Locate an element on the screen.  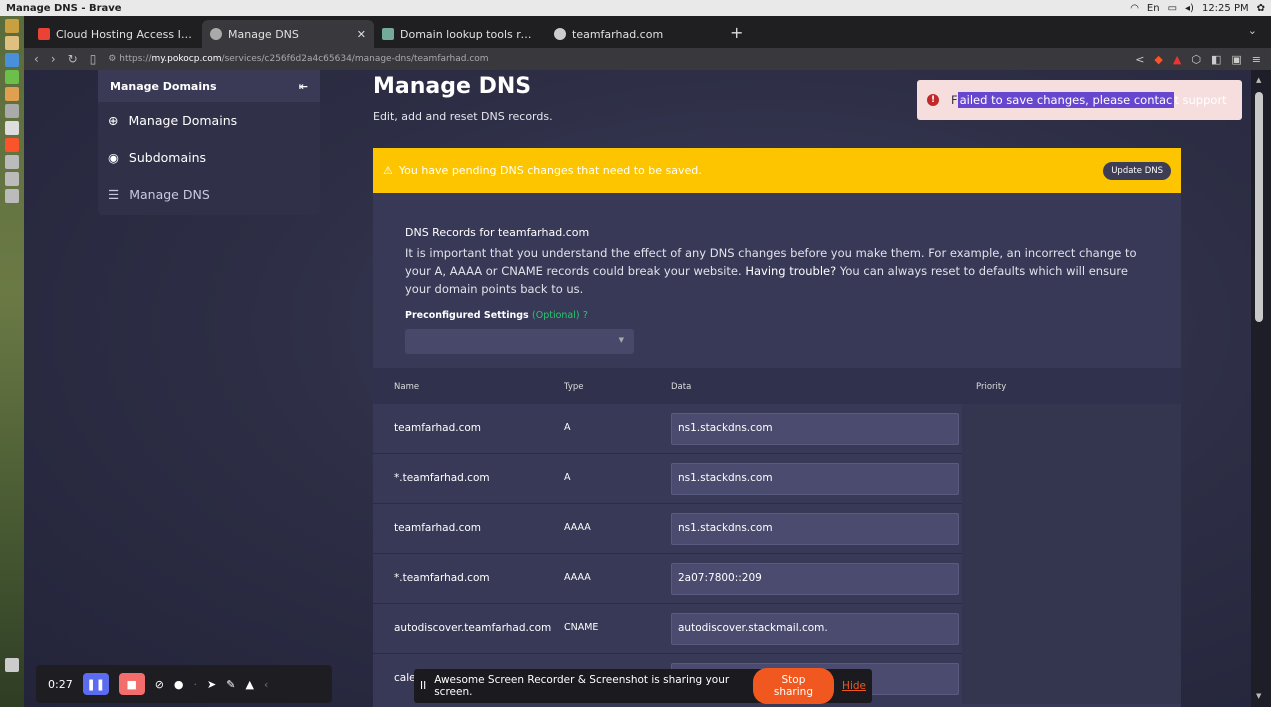
camera-off-icon: ⊘ is located at coordinates (159, 684).